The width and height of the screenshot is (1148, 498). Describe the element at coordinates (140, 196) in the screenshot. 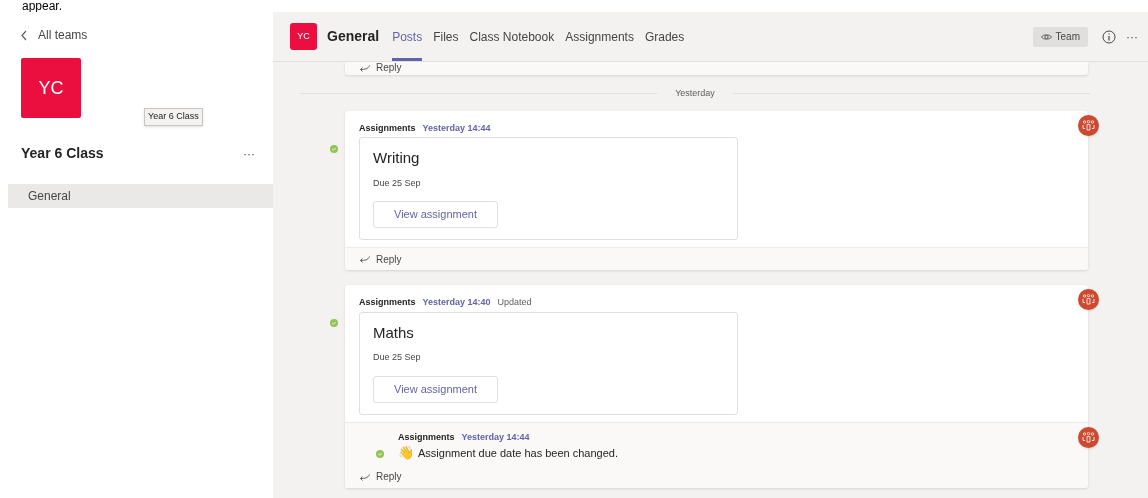

I see `channel-item: General` at that location.